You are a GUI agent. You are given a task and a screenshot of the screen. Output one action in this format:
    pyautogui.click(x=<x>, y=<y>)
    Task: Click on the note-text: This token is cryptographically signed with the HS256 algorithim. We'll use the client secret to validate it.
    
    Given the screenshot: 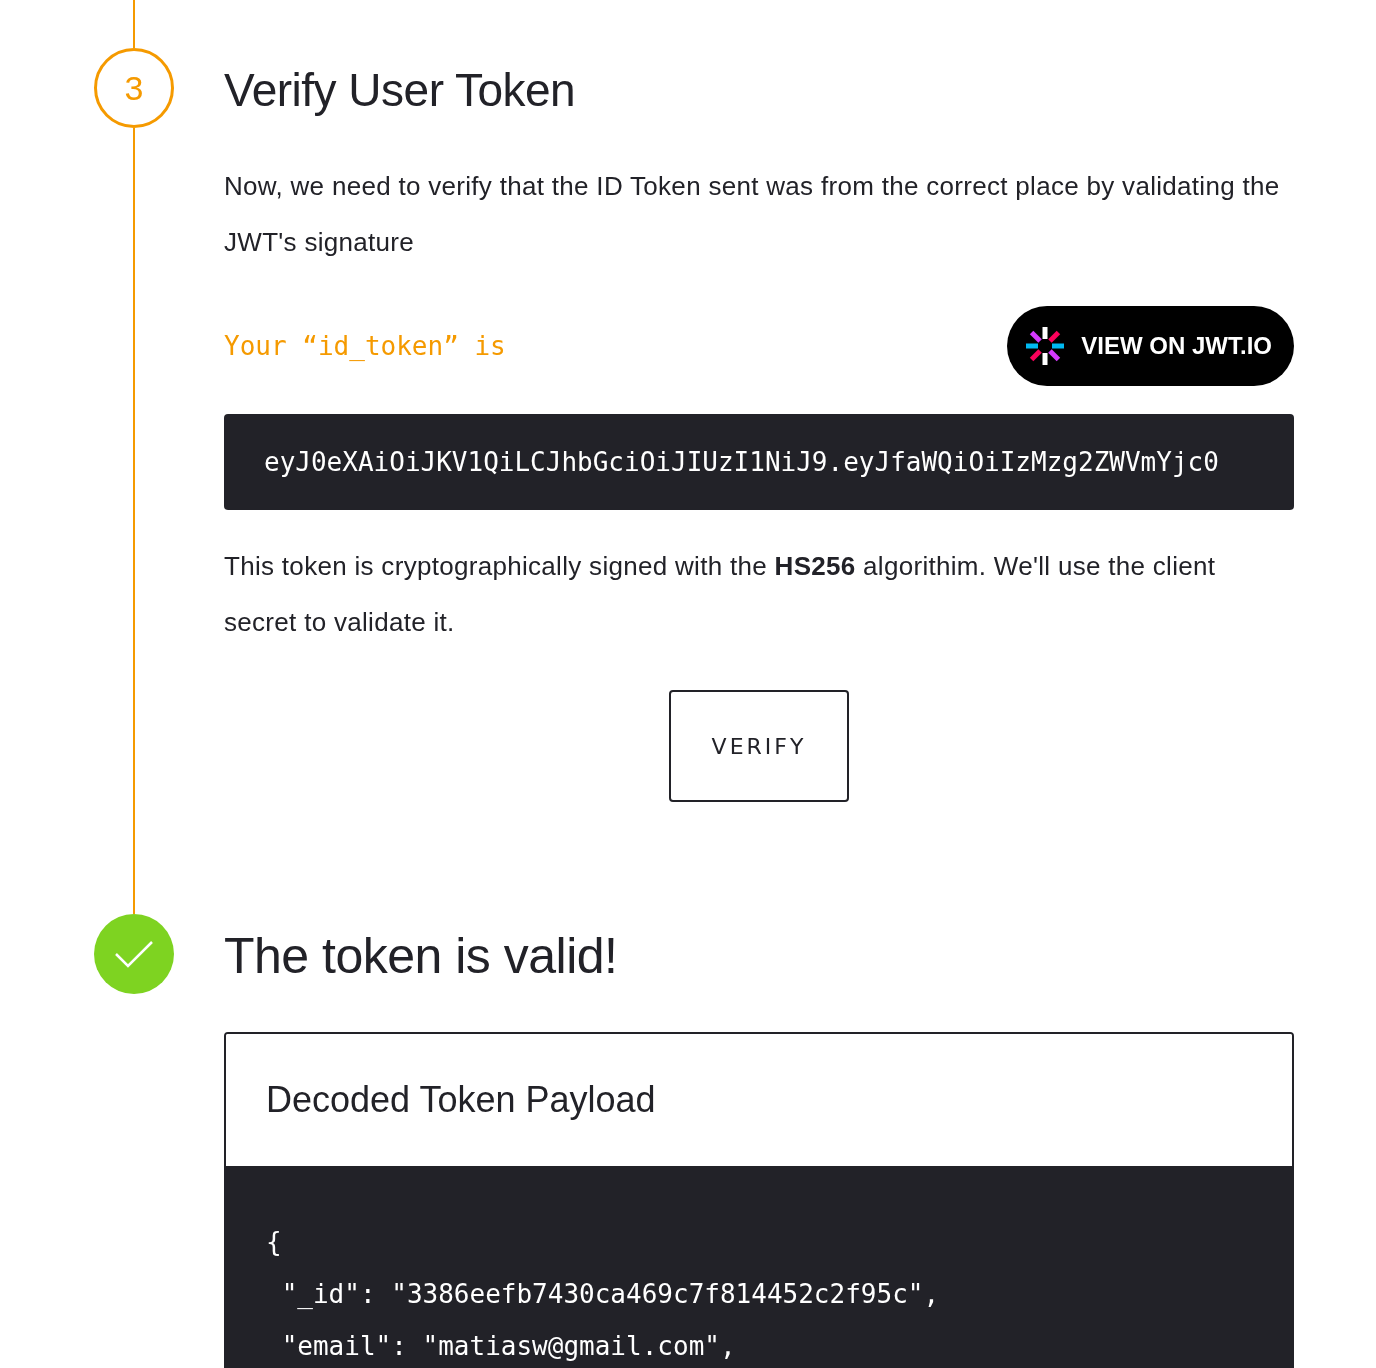 What is the action you would take?
    pyautogui.click(x=720, y=594)
    